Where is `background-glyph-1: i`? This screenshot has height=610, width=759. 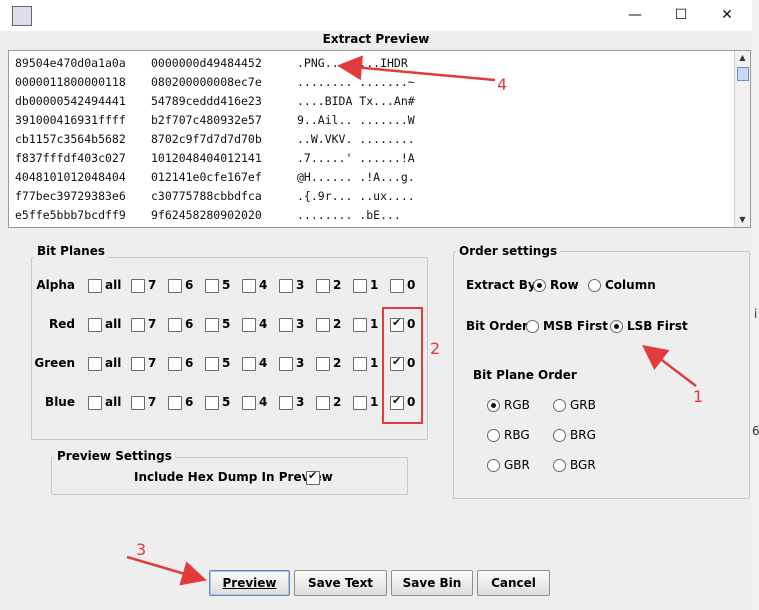
background-glyph-1: i is located at coordinates (756, 314).